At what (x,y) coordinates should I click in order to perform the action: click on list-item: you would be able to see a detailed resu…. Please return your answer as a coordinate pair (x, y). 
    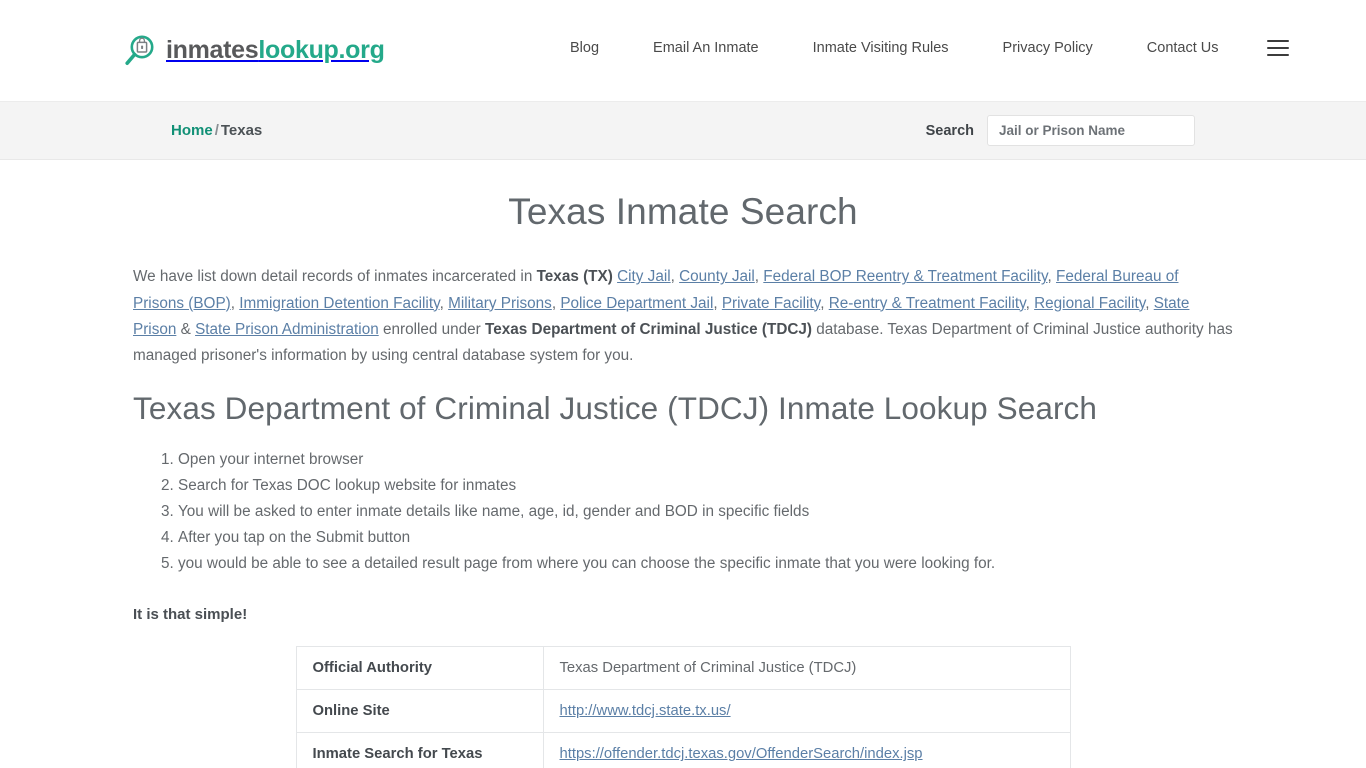
    Looking at the image, I should click on (705, 564).